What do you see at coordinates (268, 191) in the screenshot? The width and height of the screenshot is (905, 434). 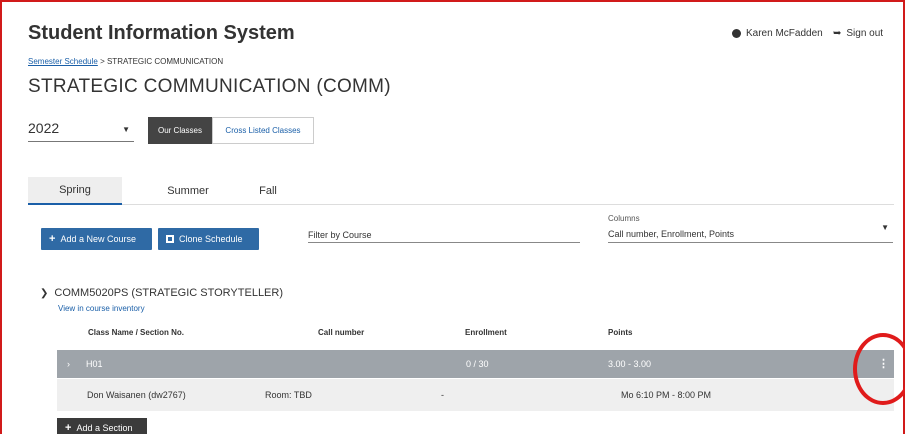 I see `tab-fall: Fall` at bounding box center [268, 191].